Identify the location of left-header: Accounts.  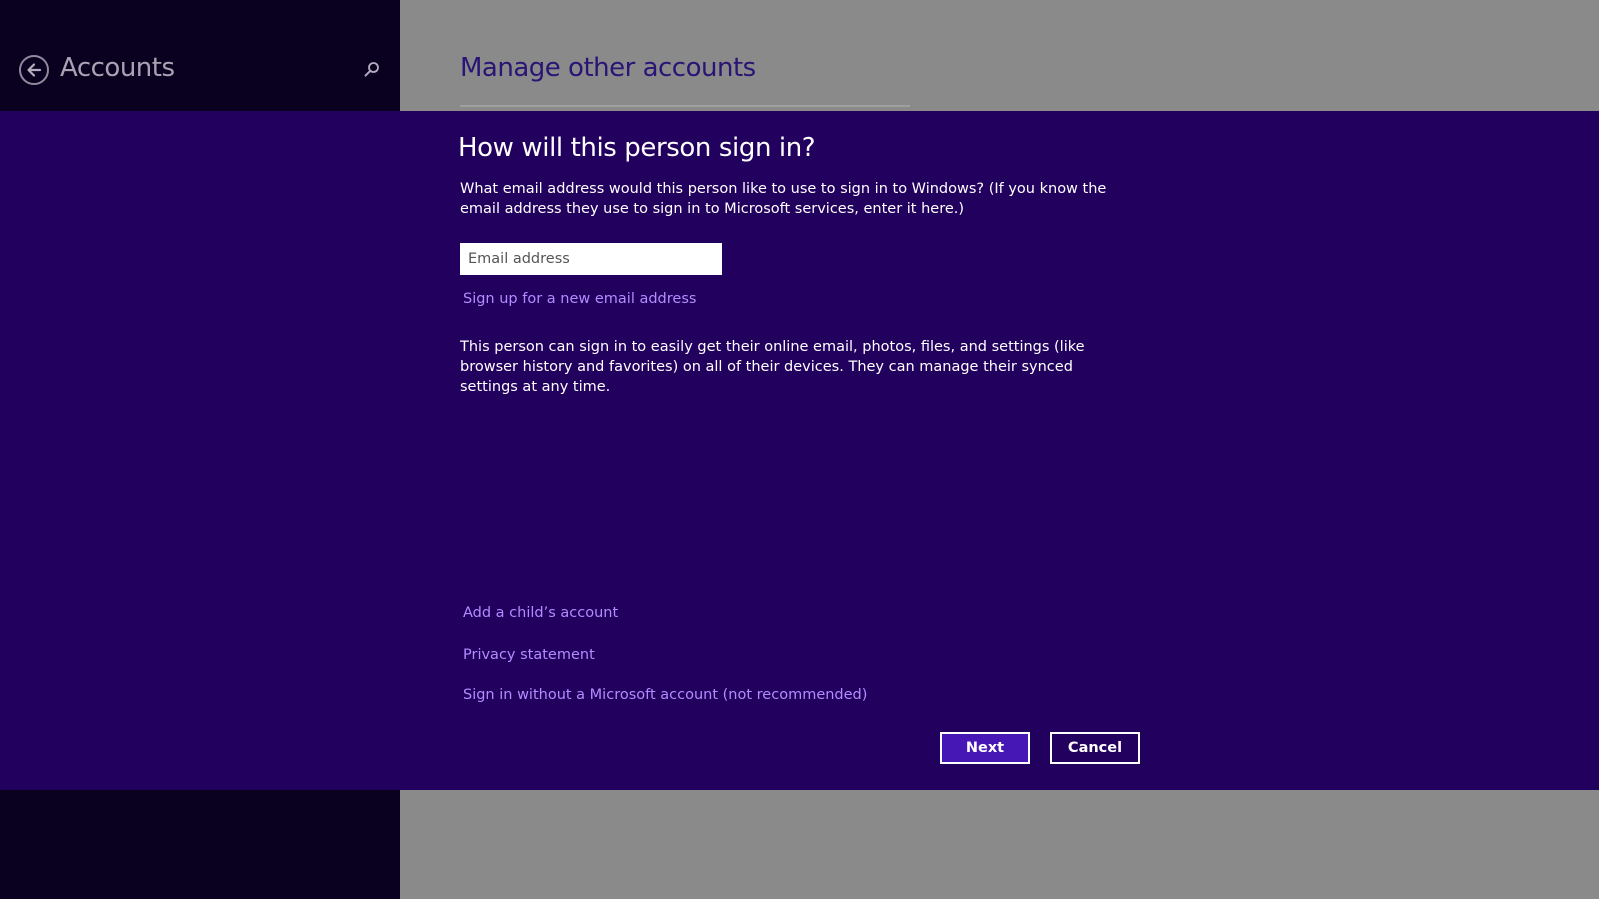
(200, 55).